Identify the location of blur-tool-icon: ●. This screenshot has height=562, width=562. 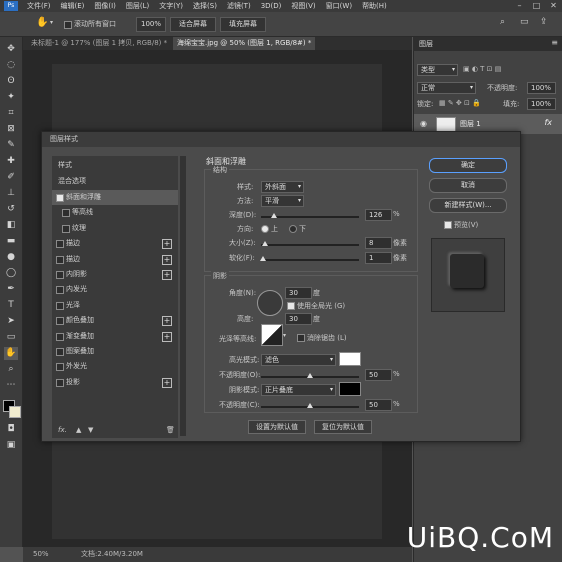
(11, 257).